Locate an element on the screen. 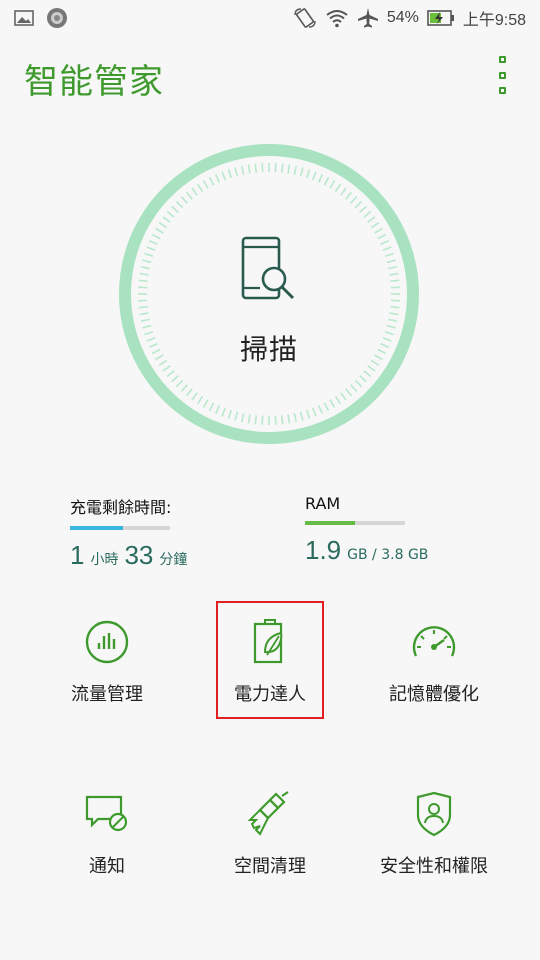  airplane-icon is located at coordinates (368, 18).